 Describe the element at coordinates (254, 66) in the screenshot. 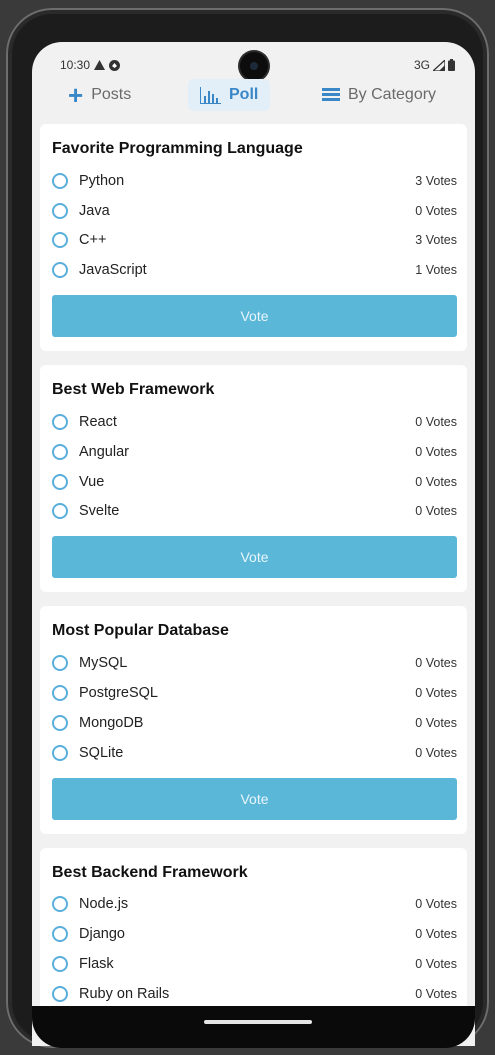

I see `front-camera` at that location.